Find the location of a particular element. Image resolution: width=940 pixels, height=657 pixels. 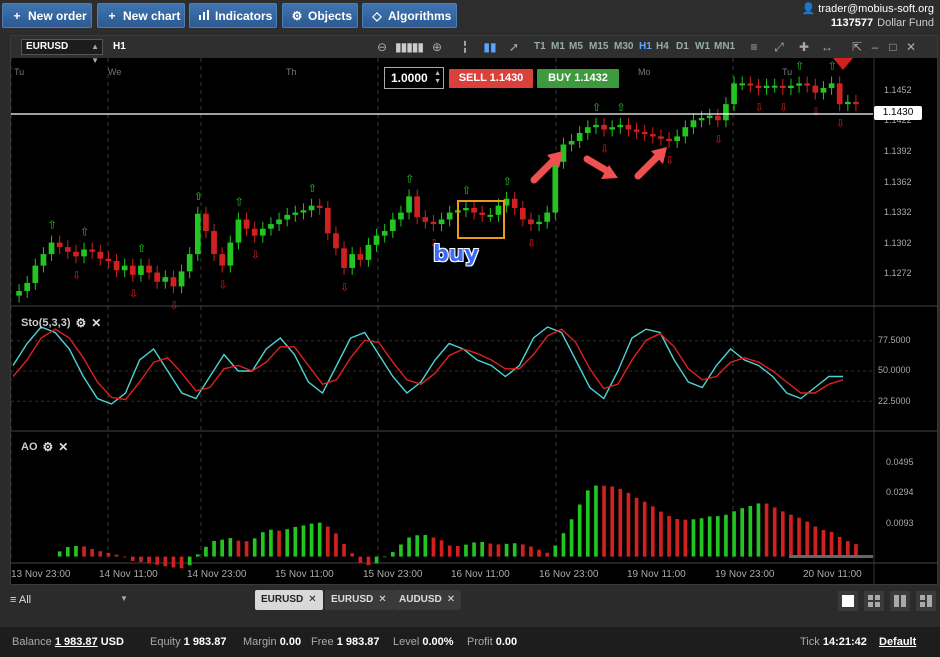

account-user: trader@mobius-soft.org is located at coordinates (876, 9).